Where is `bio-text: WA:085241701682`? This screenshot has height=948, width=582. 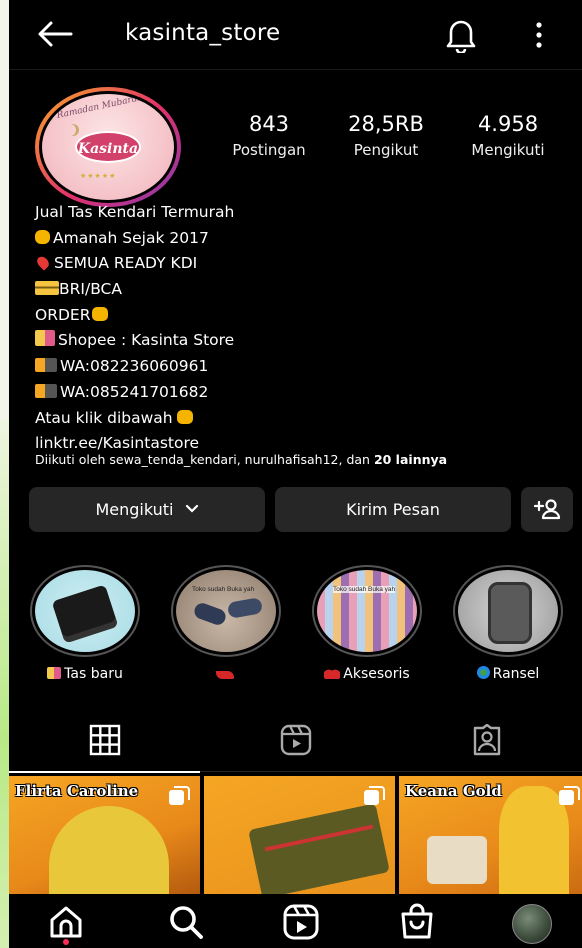 bio-text: WA:085241701682 is located at coordinates (134, 391).